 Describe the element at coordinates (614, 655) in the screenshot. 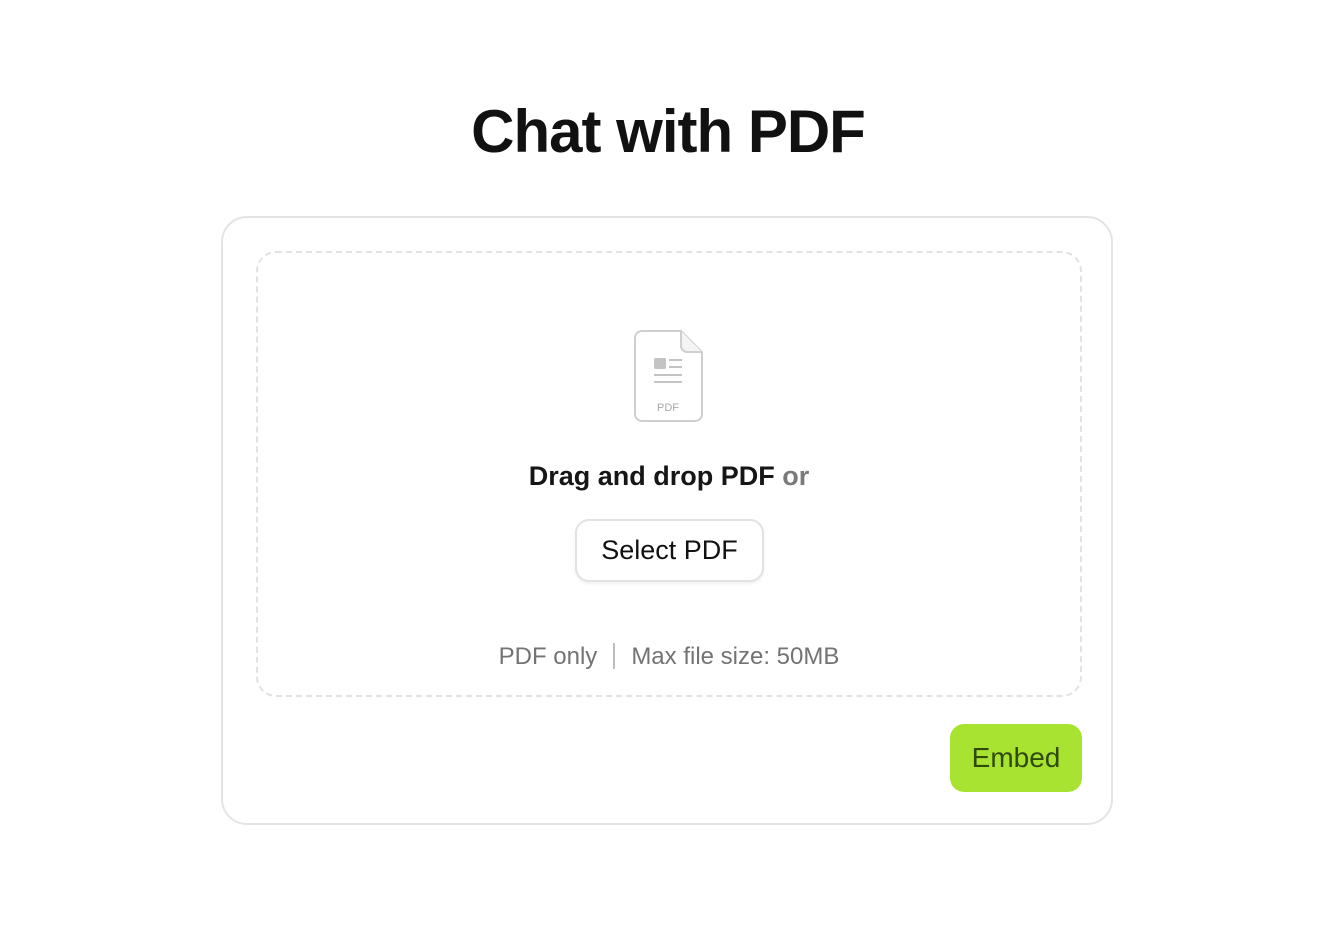

I see `hint-divider` at that location.